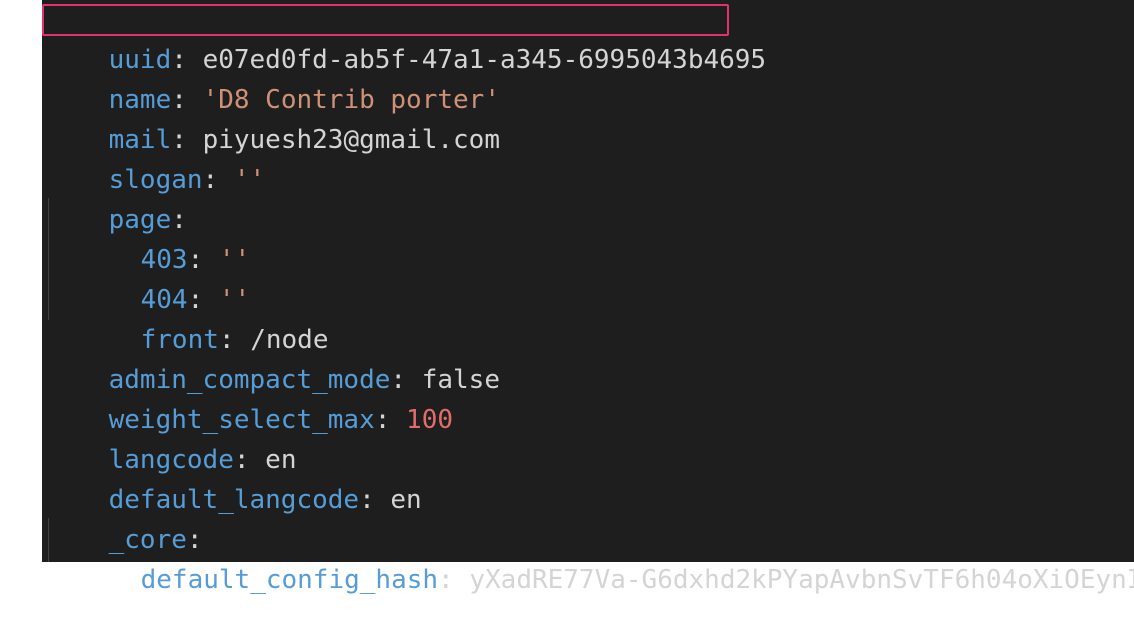 This screenshot has height=640, width=1134. I want to click on yaml-value: 100, so click(430, 420).